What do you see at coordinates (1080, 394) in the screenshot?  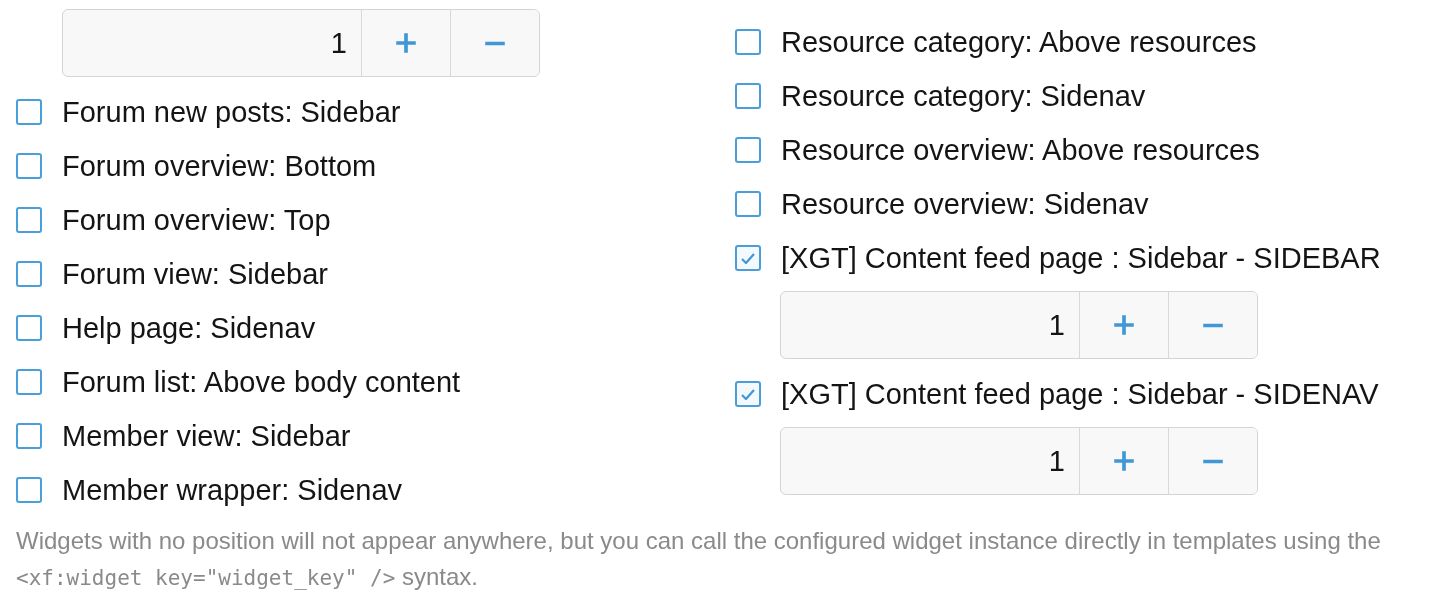 I see `checkbox-label: [XGT] Content feed page : Sidebar - SIDENAV` at bounding box center [1080, 394].